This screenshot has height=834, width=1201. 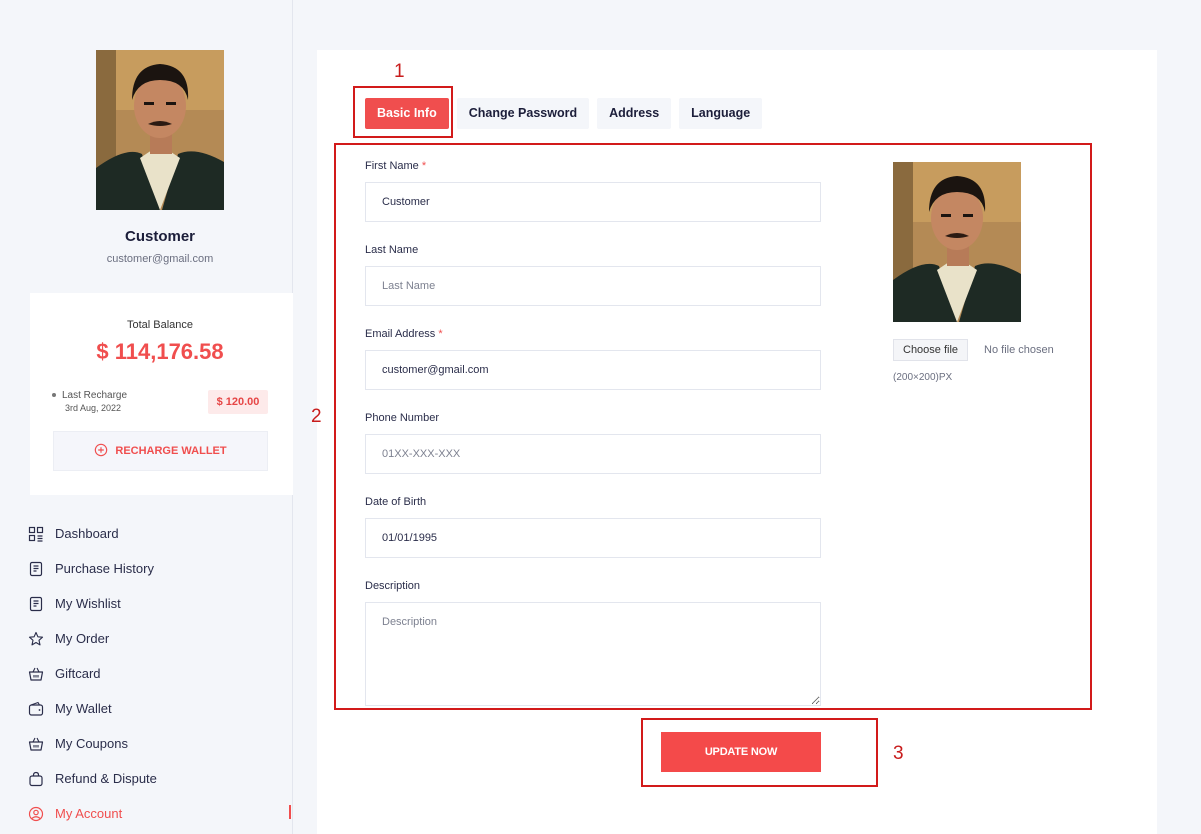 I want to click on dashboard-icon, so click(x=36, y=534).